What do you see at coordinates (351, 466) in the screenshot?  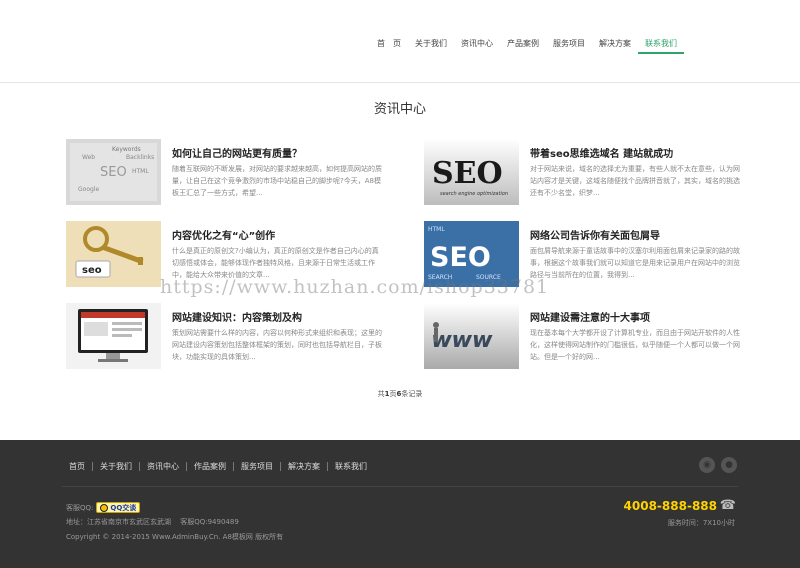 I see `footer-nav-contact: 联系我们` at bounding box center [351, 466].